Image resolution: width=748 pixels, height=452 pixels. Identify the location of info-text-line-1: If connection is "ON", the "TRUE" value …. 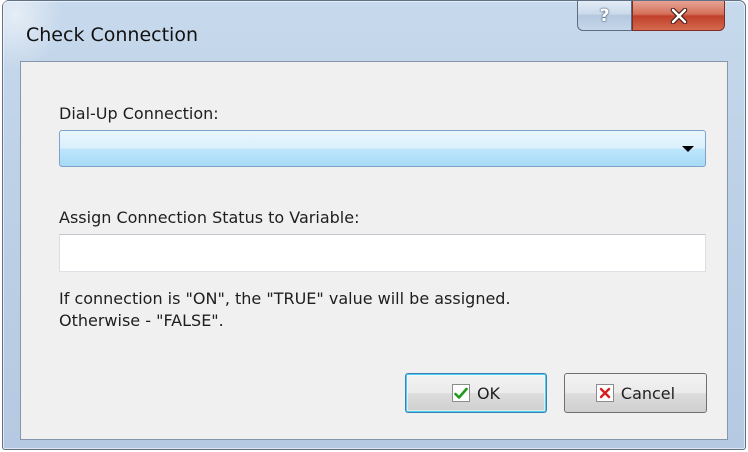
(285, 298).